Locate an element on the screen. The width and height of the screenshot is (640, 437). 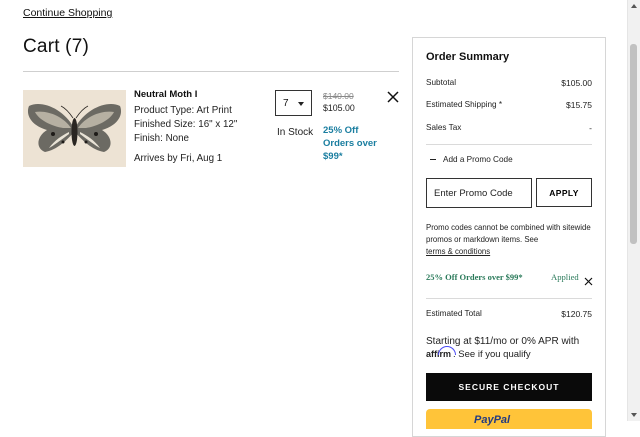
scroll-thumb is located at coordinates (633, 144).